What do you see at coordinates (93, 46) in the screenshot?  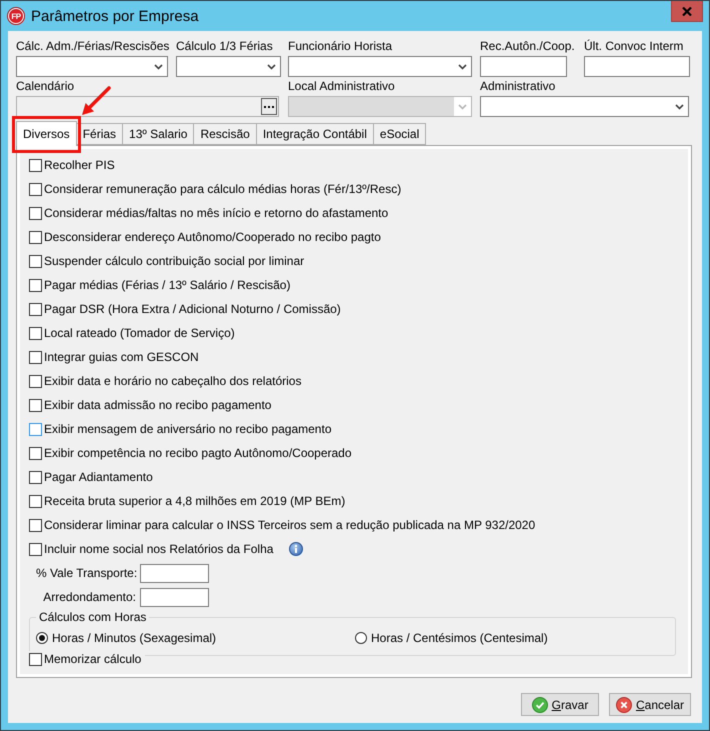 I see `field-label: Cálc. Adm./Férias/Rescisões` at bounding box center [93, 46].